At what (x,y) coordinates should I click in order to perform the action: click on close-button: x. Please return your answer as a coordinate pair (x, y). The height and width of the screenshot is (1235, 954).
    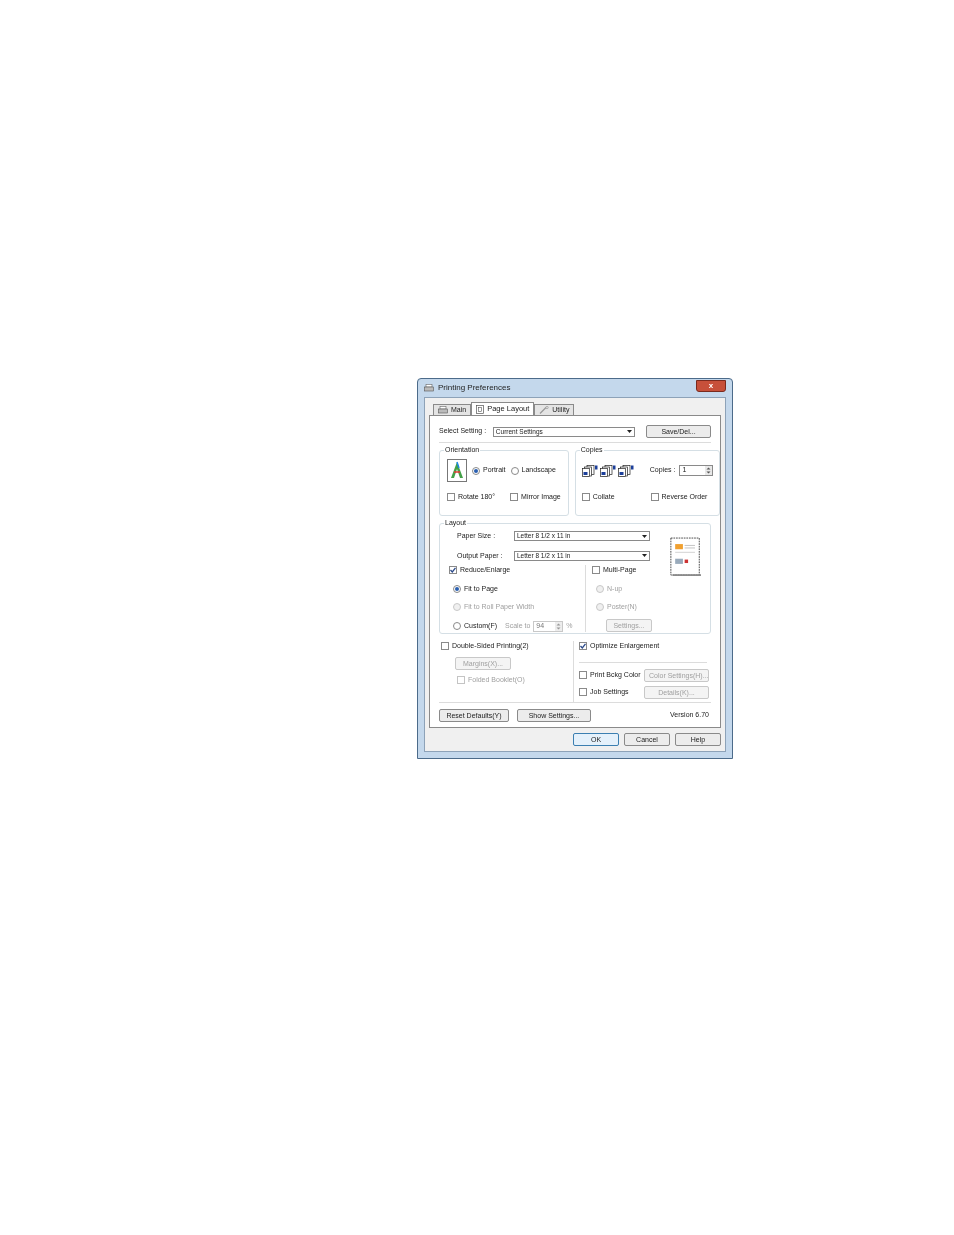
    Looking at the image, I should click on (711, 385).